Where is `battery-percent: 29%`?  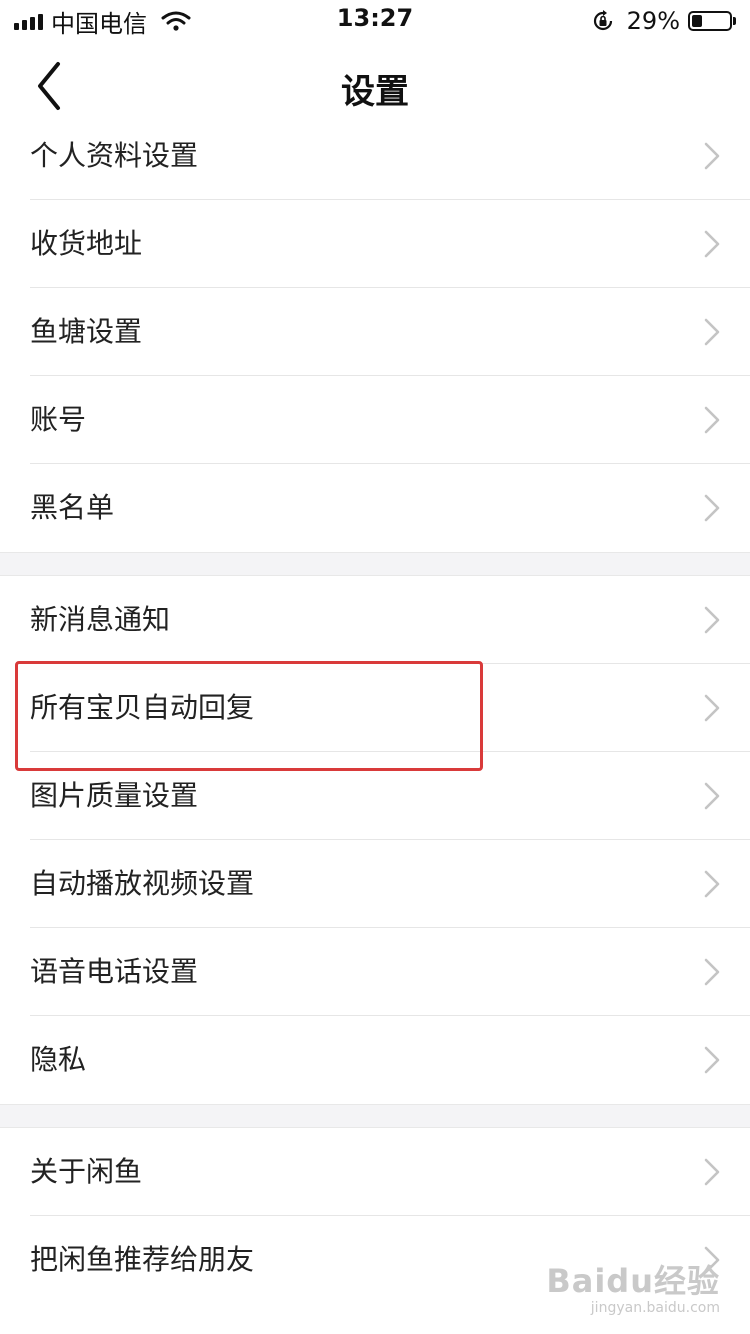 battery-percent: 29% is located at coordinates (653, 21).